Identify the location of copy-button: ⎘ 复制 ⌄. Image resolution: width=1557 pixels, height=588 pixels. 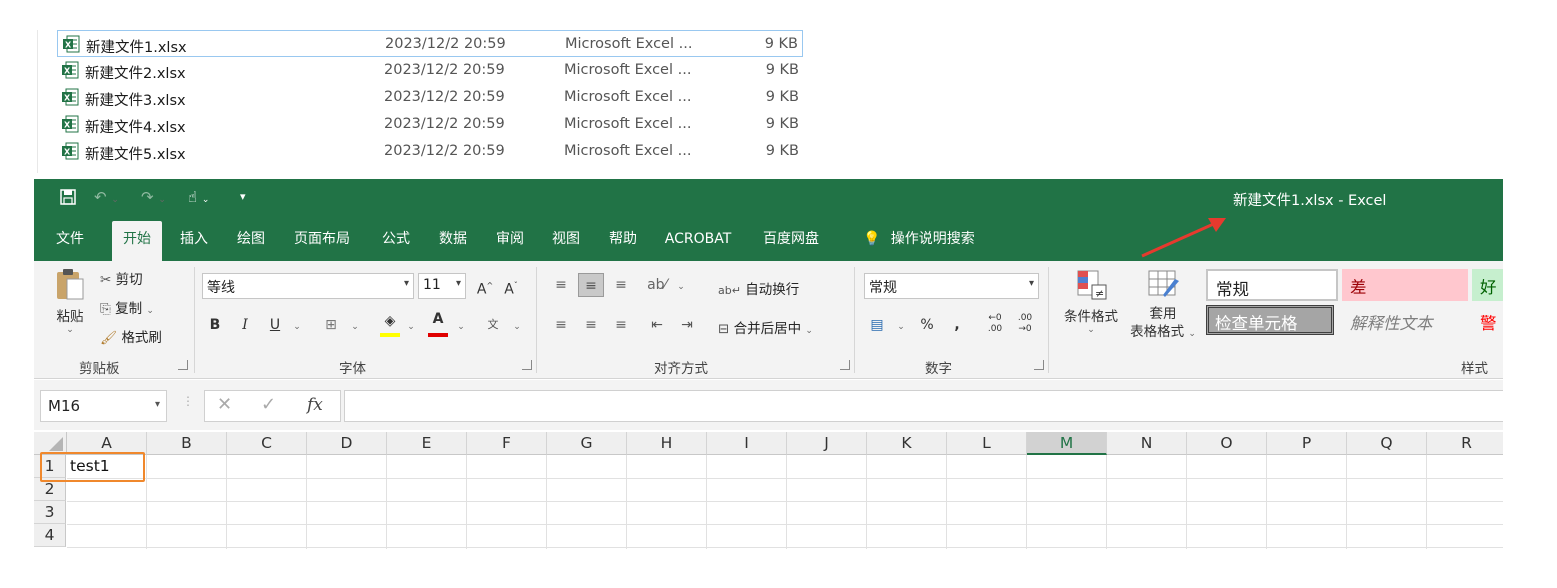
(127, 307).